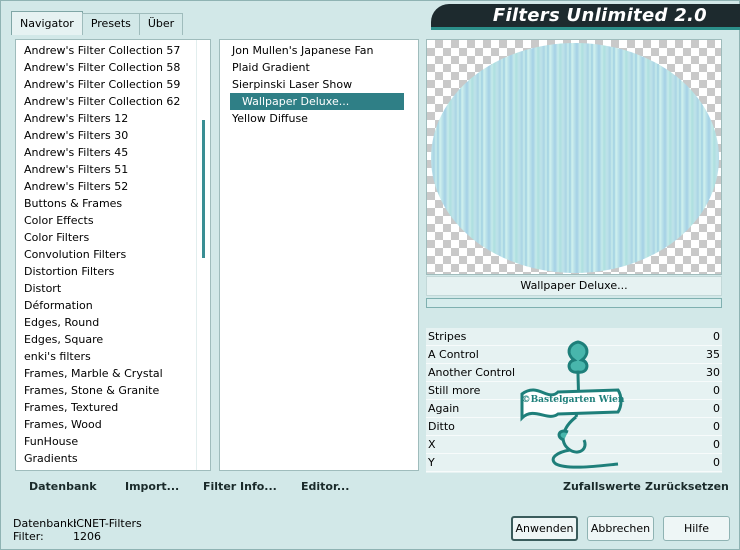  What do you see at coordinates (106, 186) in the screenshot?
I see `category-list-item: Andrew's Filters 52` at bounding box center [106, 186].